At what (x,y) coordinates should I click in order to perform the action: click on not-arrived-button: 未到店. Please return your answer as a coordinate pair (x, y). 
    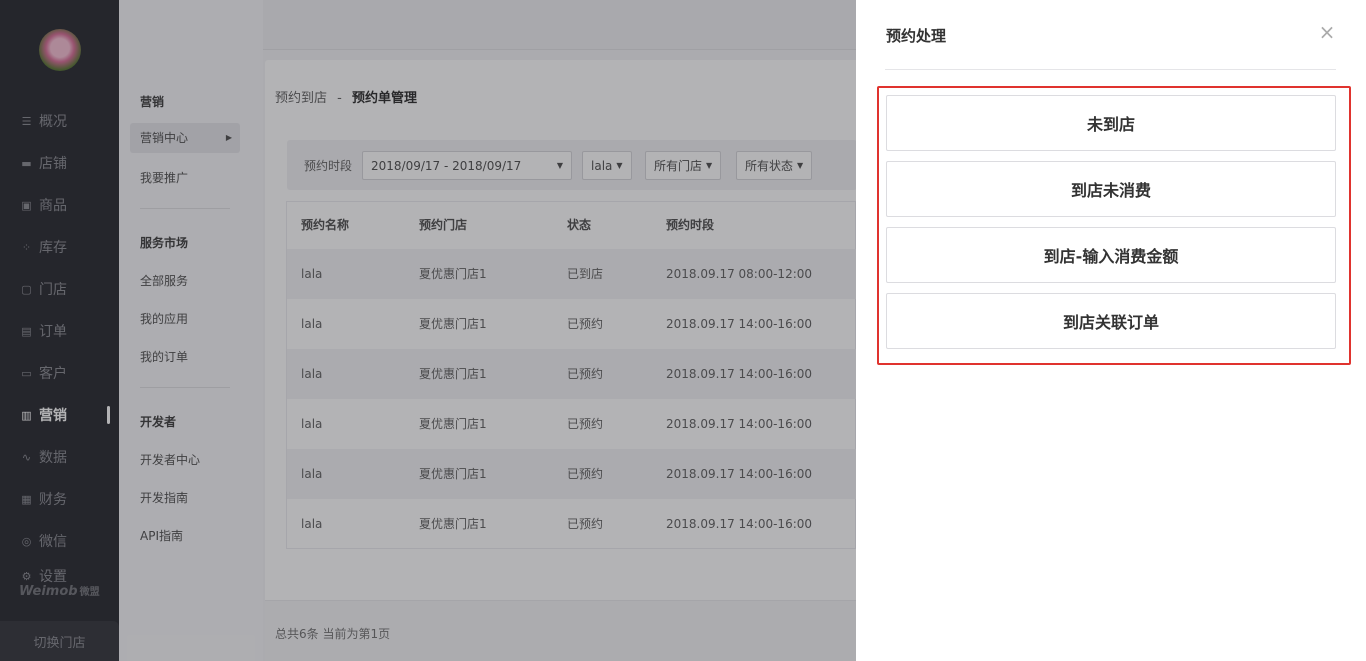
    Looking at the image, I should click on (1111, 123).